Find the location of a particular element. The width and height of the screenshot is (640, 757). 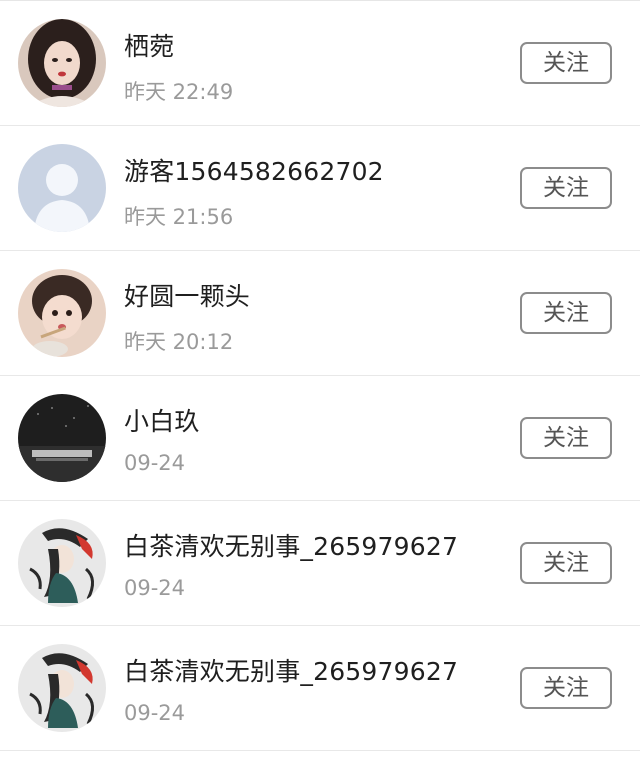

girl-portrait-avatar-icon is located at coordinates (62, 63).